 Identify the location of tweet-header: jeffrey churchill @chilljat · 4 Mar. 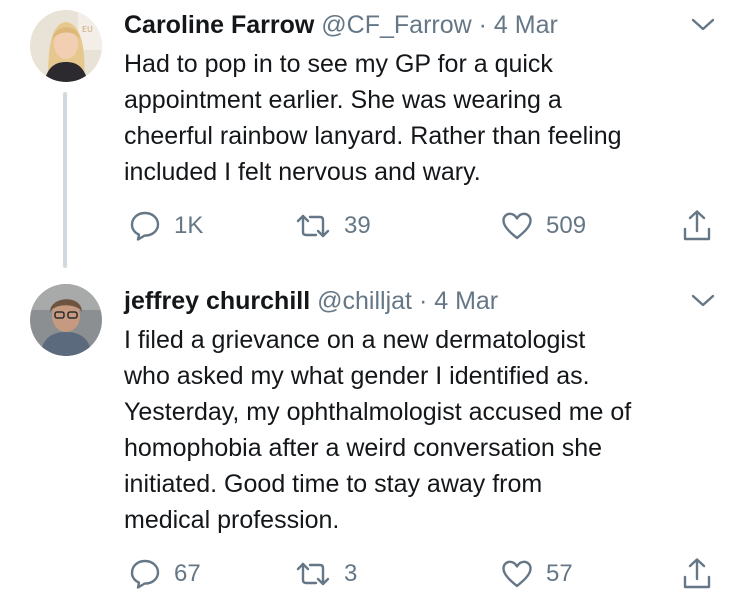
(421, 301).